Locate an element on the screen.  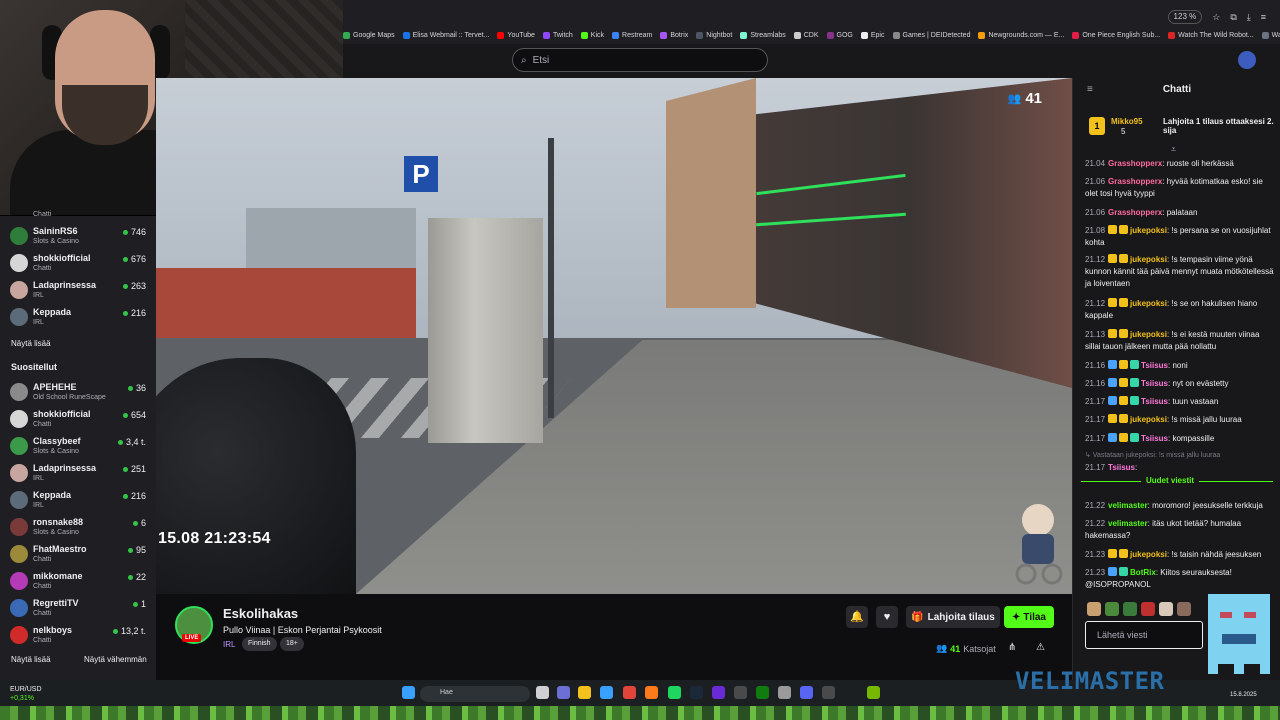
taskbar-search: Hae is located at coordinates (475, 694).